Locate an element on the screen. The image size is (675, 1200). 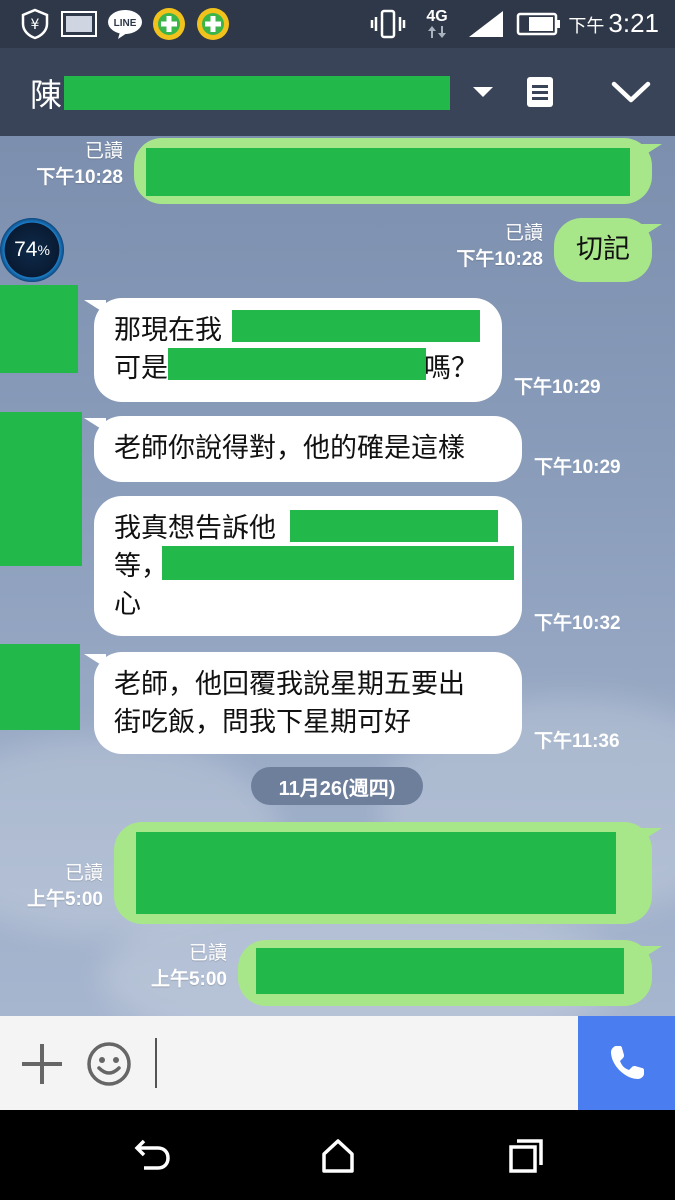
clock-time: 3:21 is located at coordinates (633, 23).